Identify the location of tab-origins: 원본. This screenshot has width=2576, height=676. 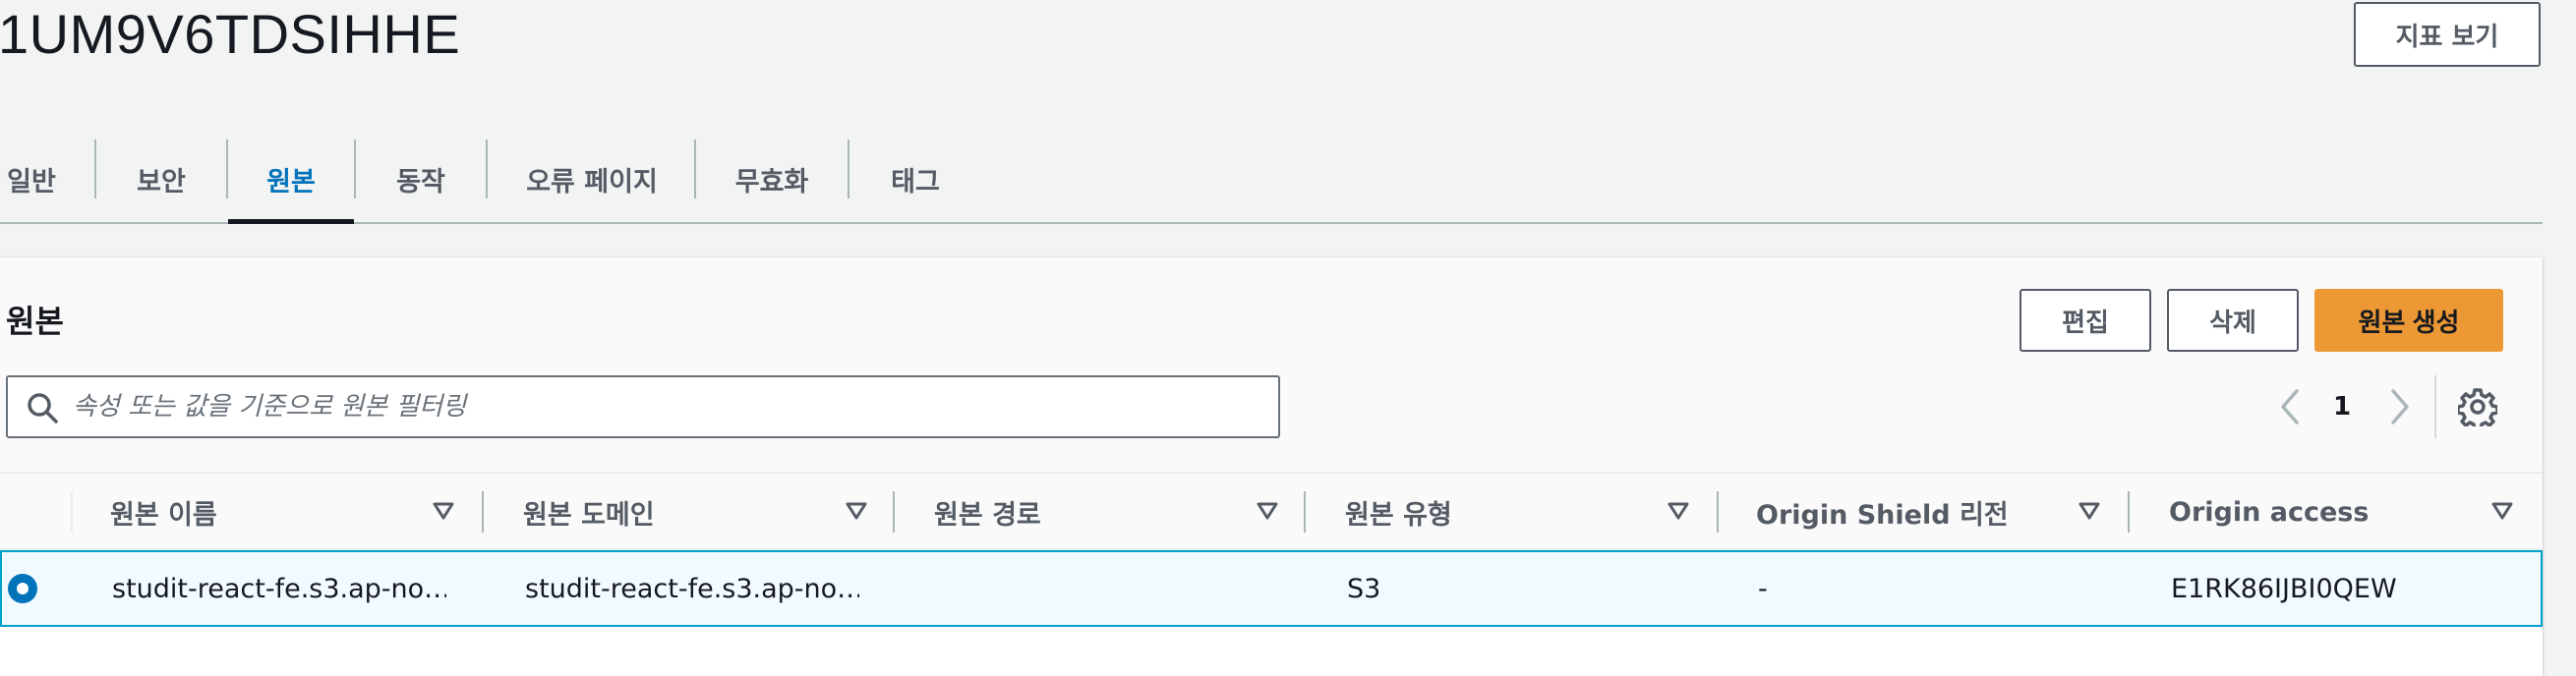
(291, 180).